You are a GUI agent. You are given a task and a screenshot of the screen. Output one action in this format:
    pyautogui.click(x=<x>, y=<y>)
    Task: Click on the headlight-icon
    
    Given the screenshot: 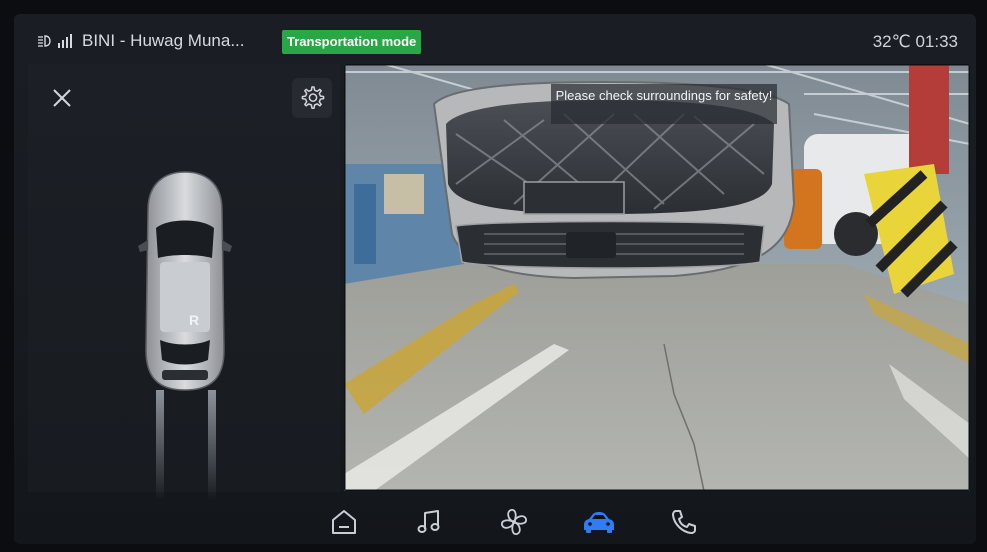 What is the action you would take?
    pyautogui.click(x=44, y=41)
    